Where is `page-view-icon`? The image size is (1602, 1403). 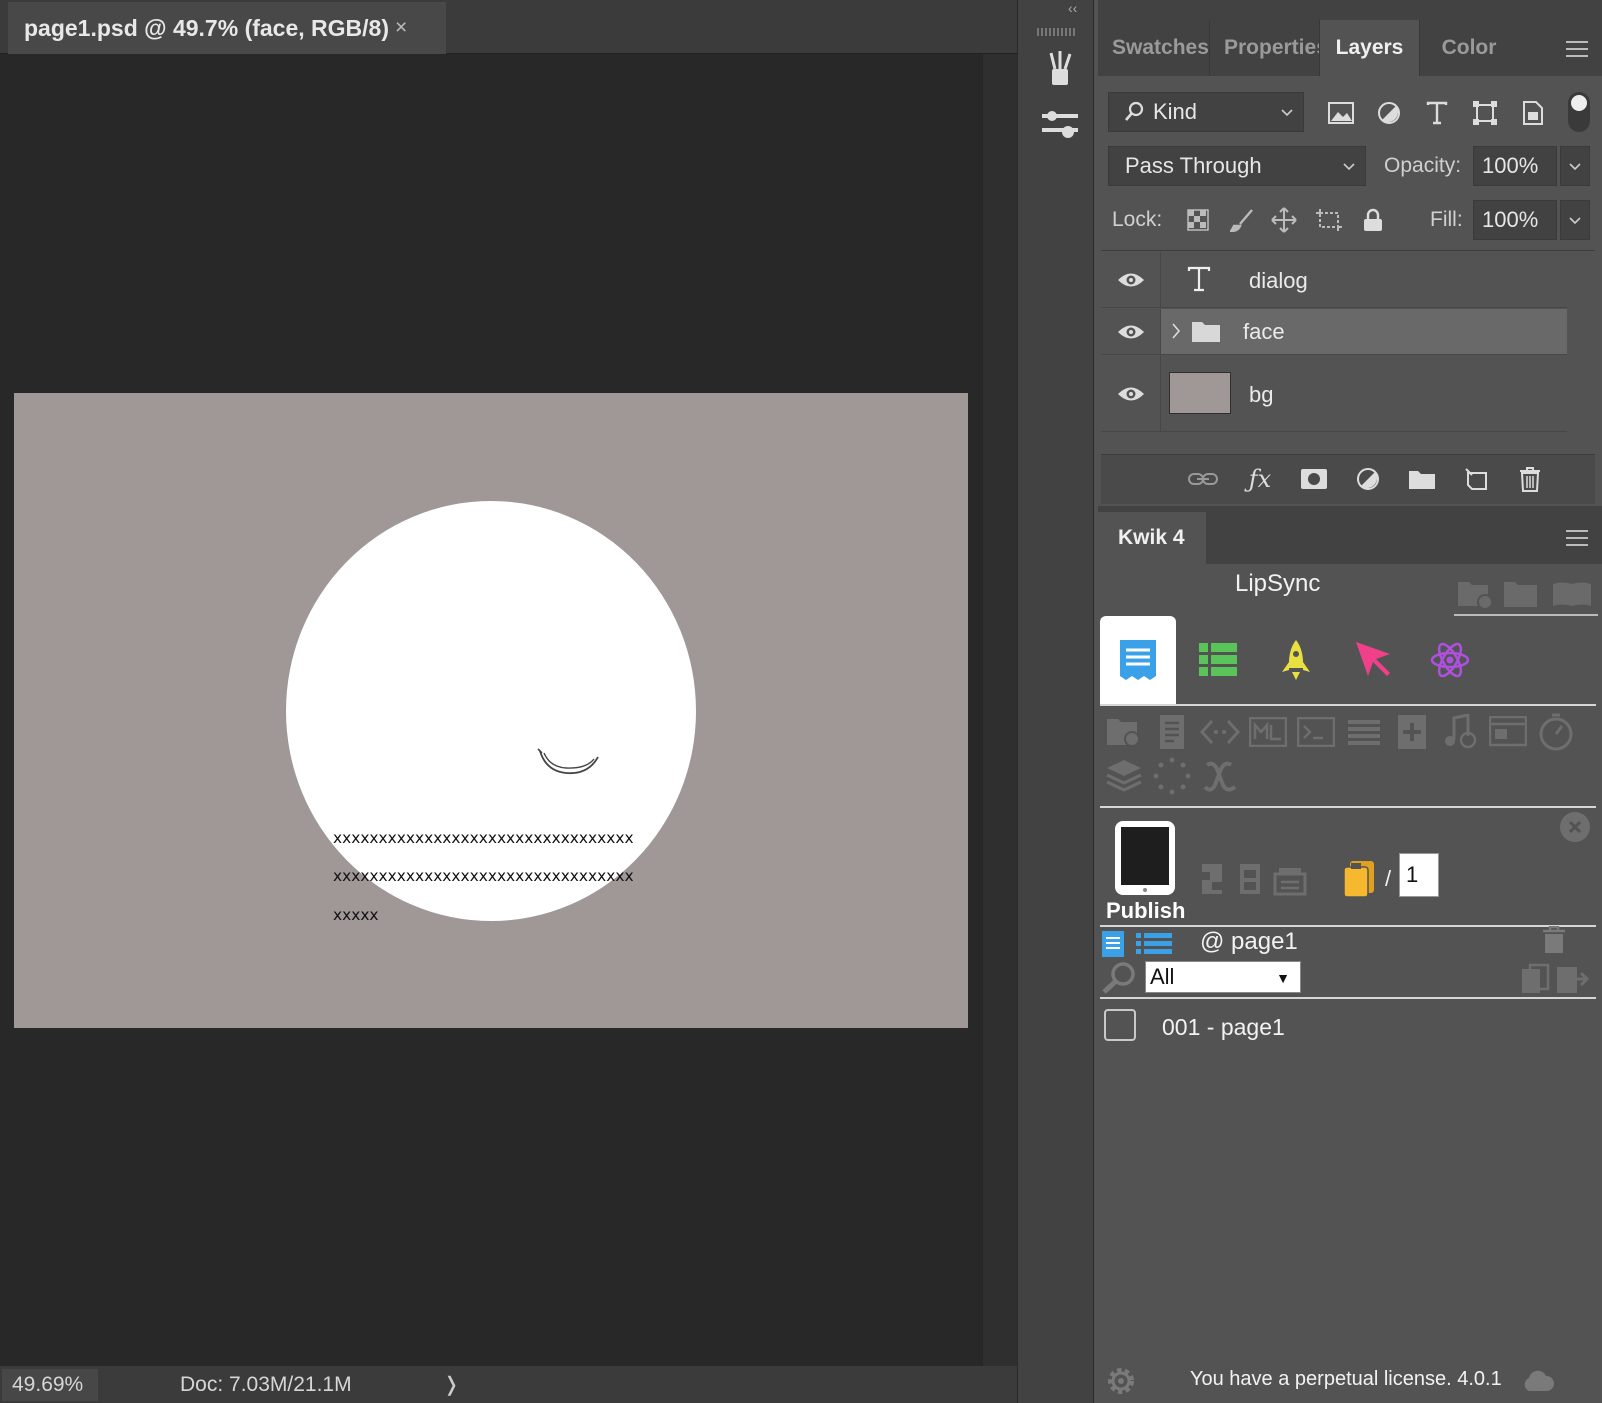 page-view-icon is located at coordinates (1113, 944).